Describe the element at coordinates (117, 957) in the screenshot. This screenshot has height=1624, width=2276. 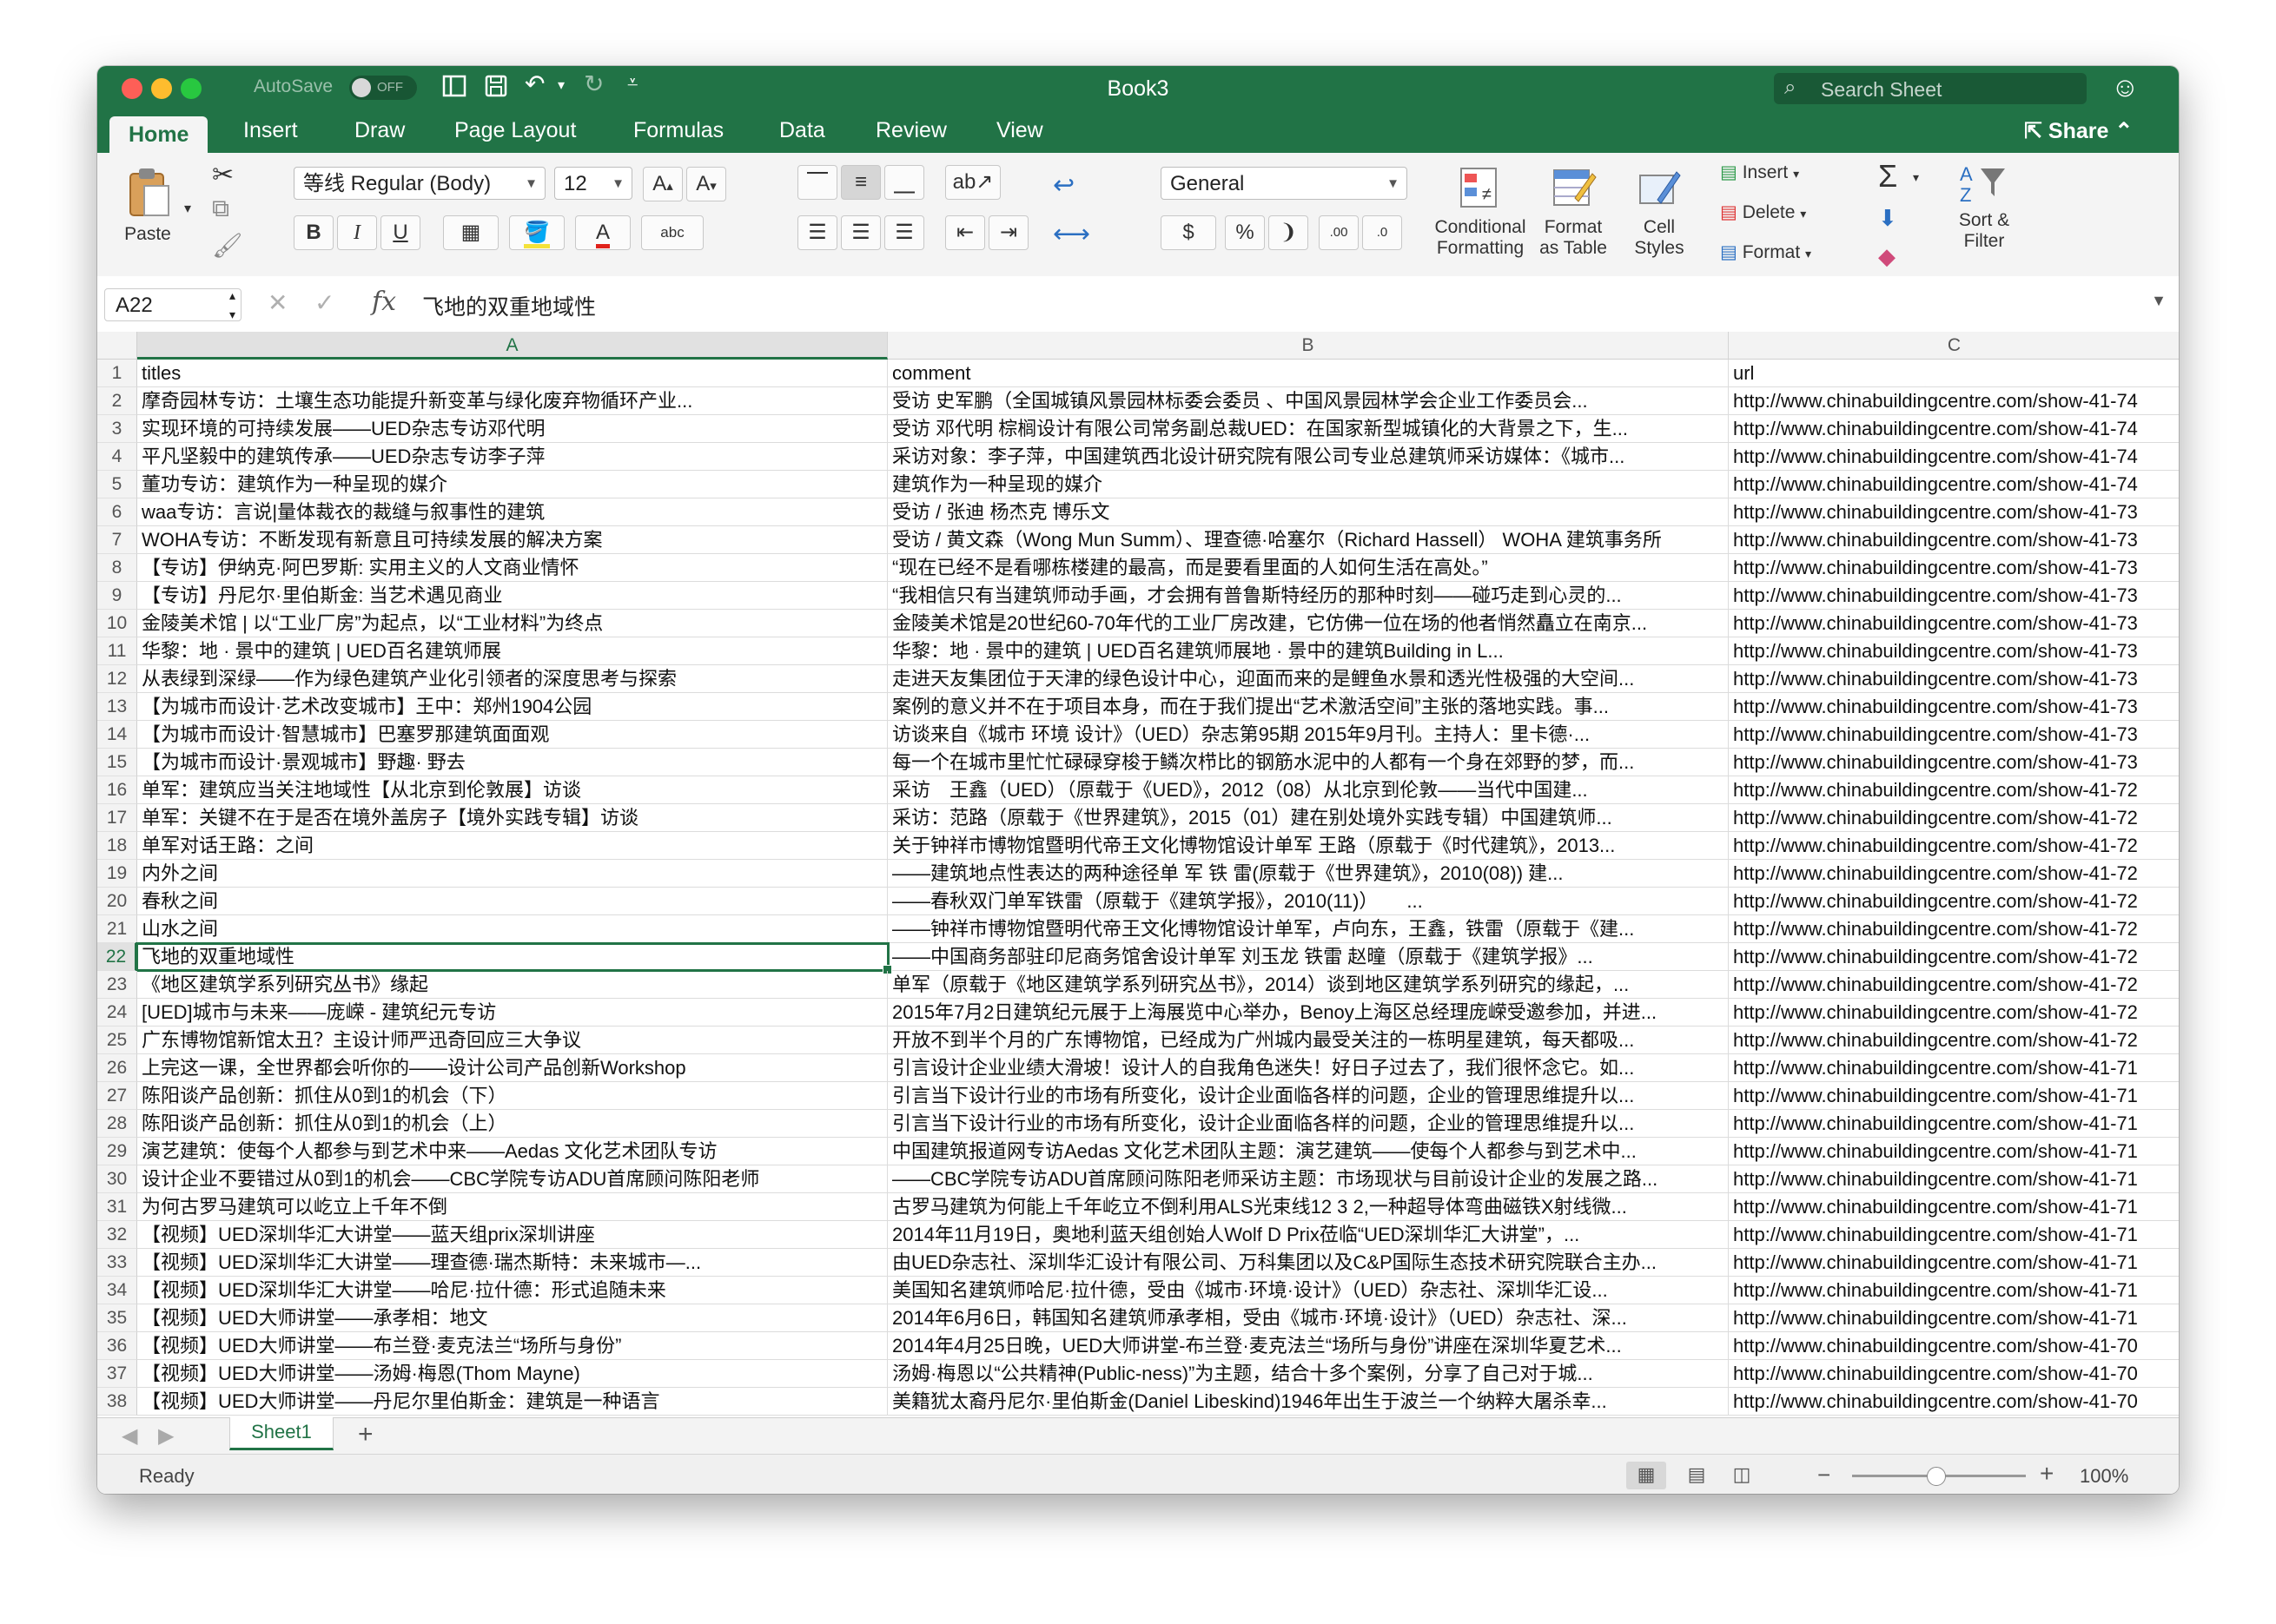
I see `row-header: 22` at that location.